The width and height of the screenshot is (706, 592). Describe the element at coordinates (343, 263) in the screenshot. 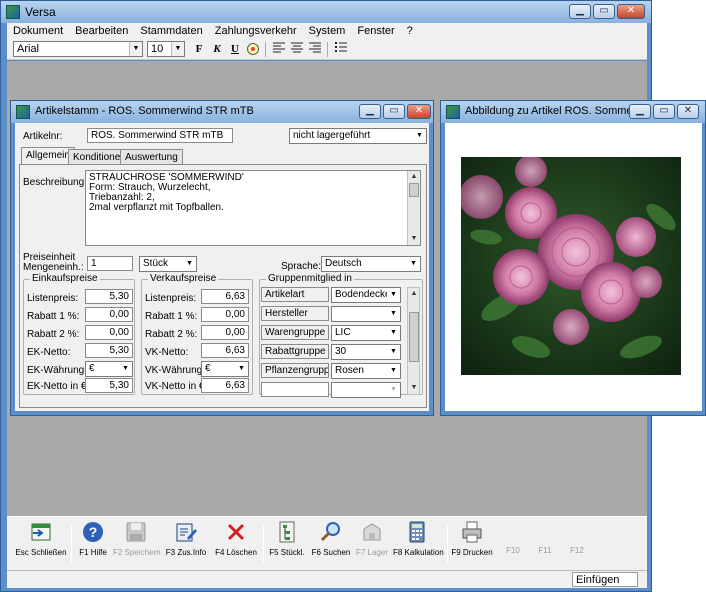

I see `sprache-value: Deutsch` at that location.